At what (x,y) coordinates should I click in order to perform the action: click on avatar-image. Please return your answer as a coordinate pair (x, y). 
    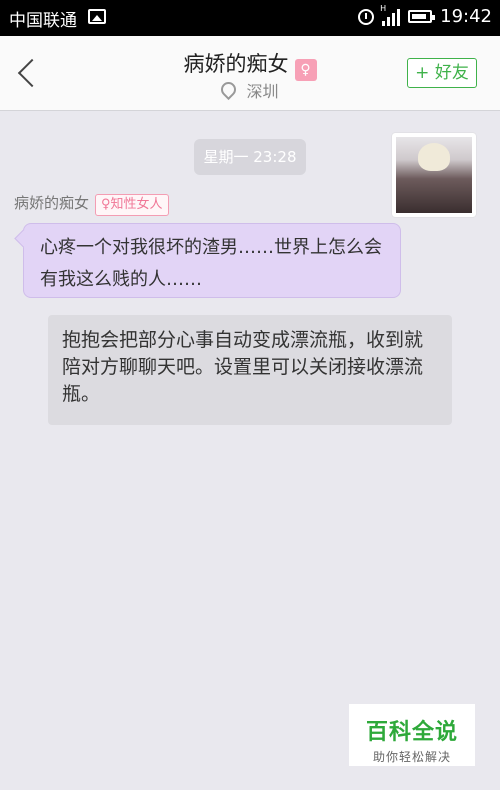
    Looking at the image, I should click on (434, 175).